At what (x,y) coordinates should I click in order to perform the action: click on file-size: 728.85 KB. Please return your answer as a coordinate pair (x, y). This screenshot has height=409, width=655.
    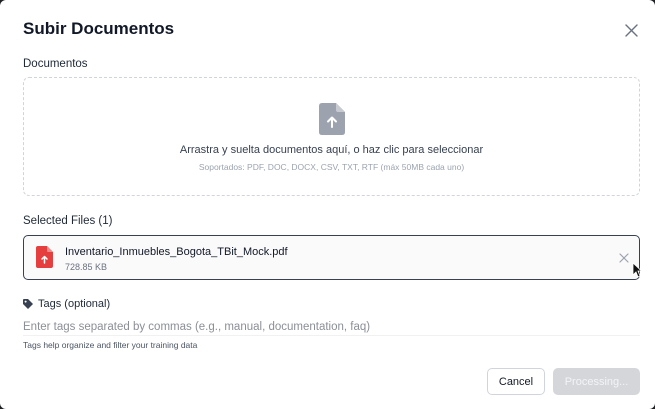
    Looking at the image, I should click on (86, 267).